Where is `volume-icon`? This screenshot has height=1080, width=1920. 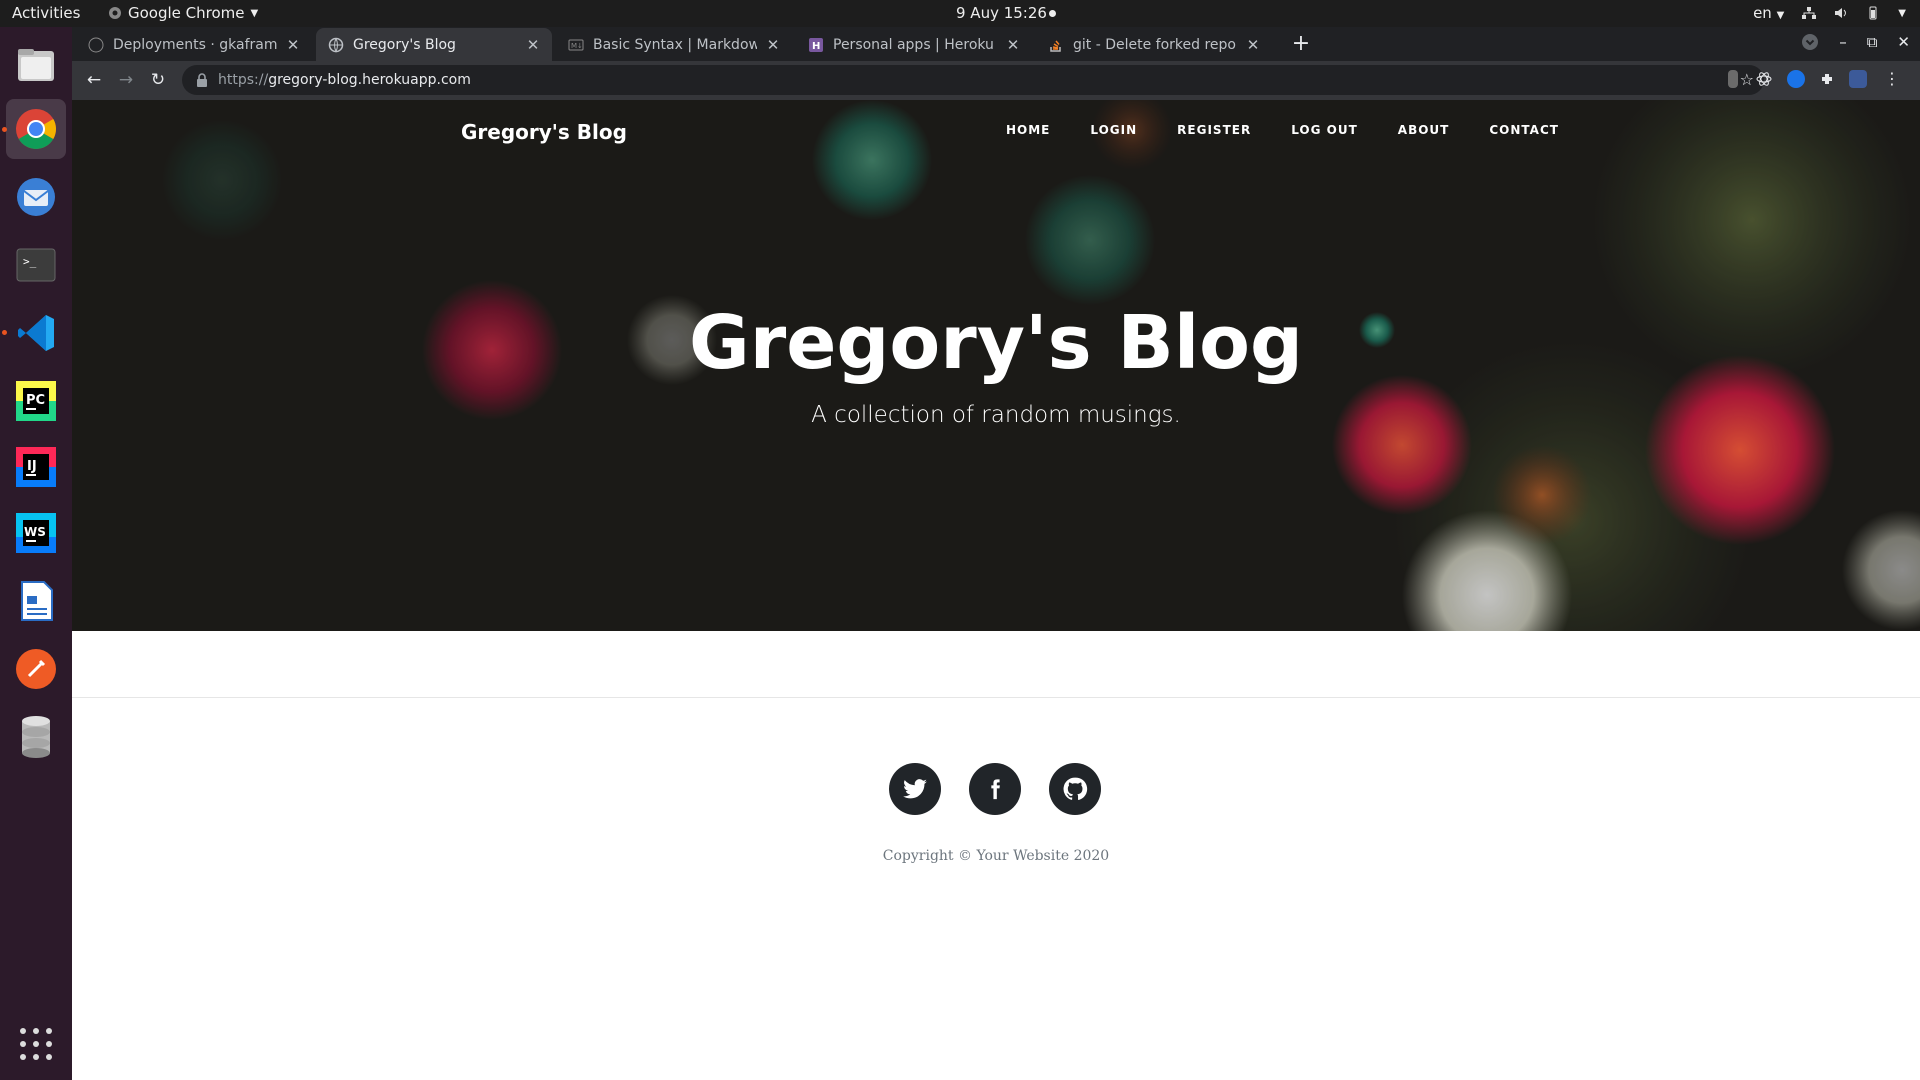 volume-icon is located at coordinates (1841, 13).